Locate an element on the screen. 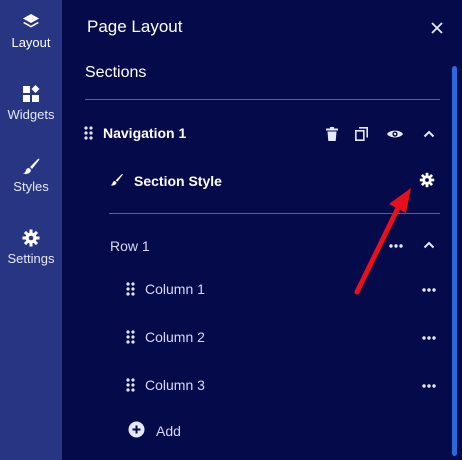 This screenshot has width=462, height=460. left-rail: Layout Widgets Styles Settings is located at coordinates (31, 230).